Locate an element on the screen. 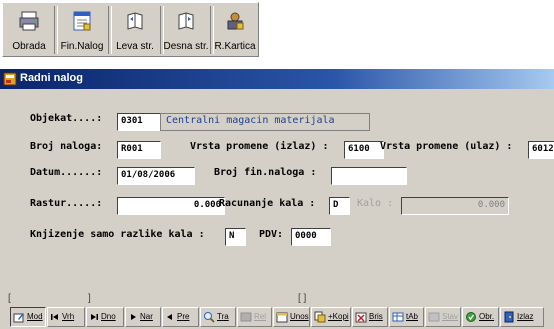  desna-str-button: Desna str. is located at coordinates (186, 30).